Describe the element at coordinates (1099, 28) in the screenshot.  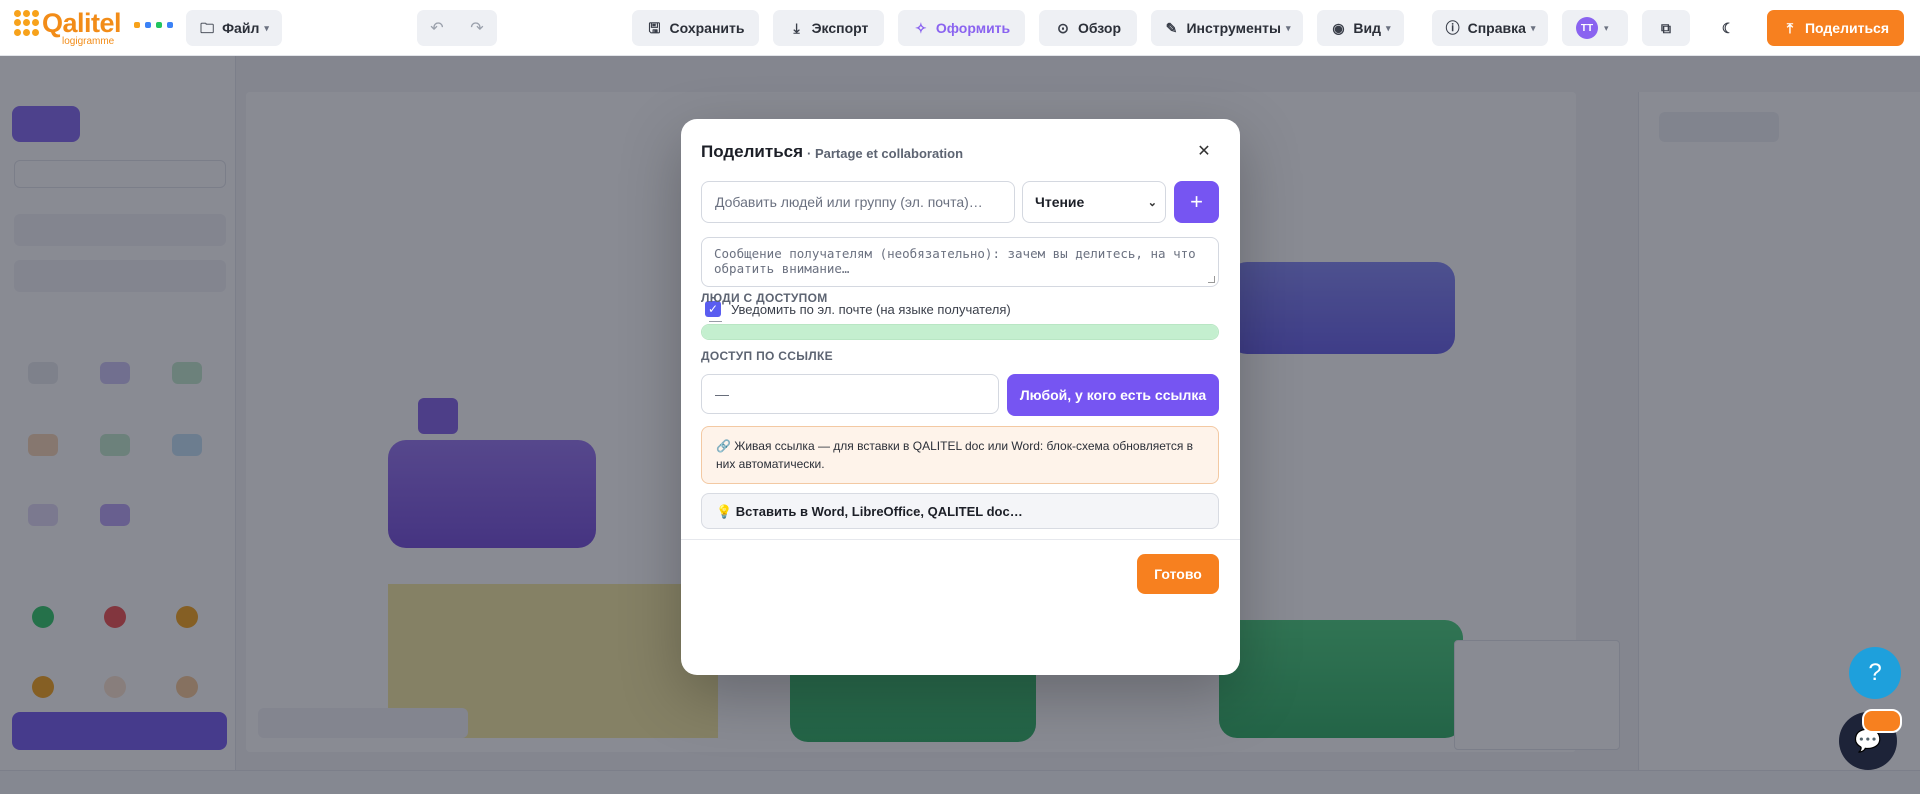
I see `review-label: Обзор` at that location.